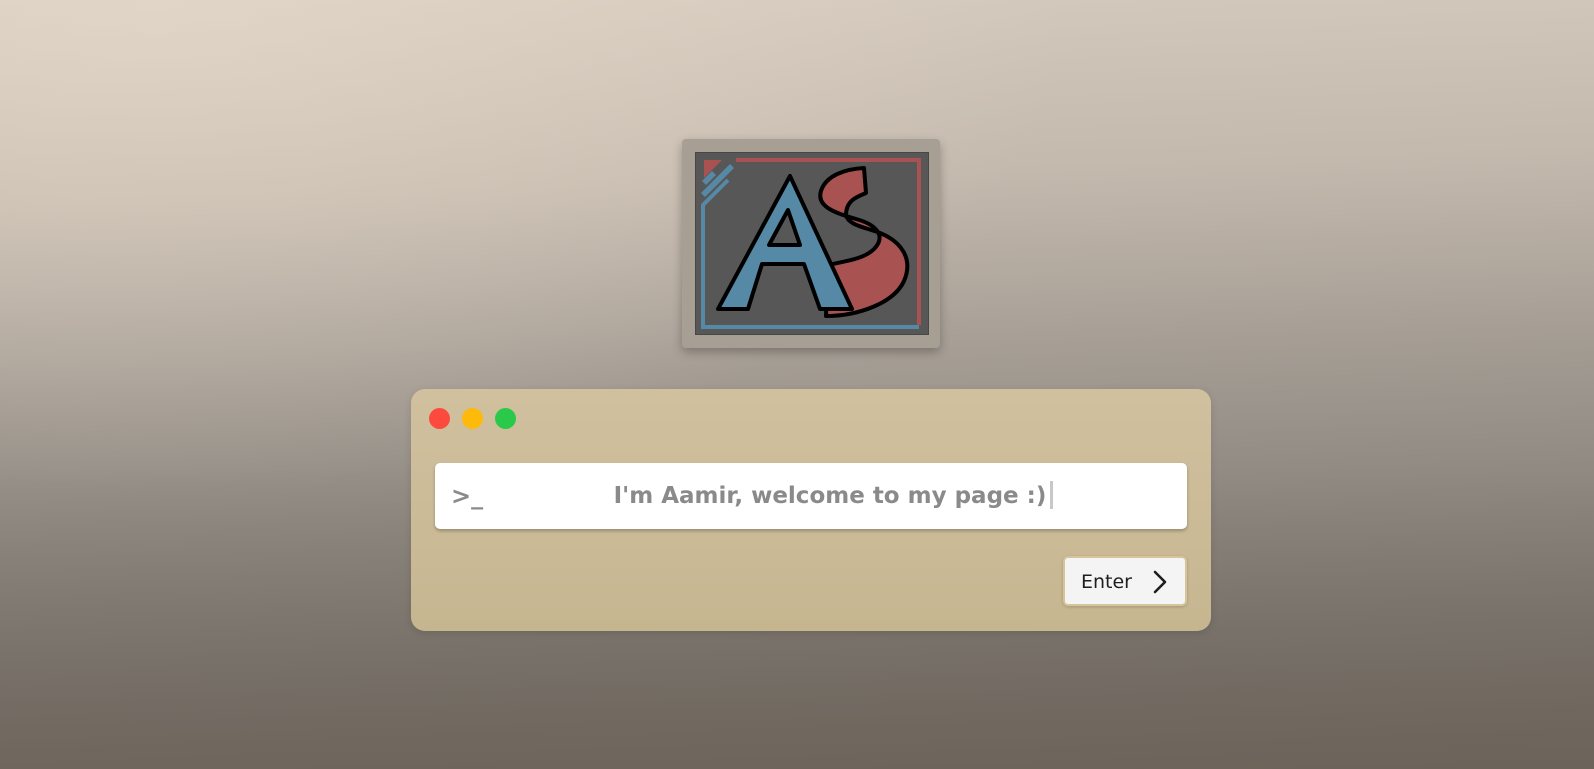 Image resolution: width=1594 pixels, height=769 pixels. I want to click on terminal-input: >_ I'm Aamir, welcome to my page :), so click(811, 496).